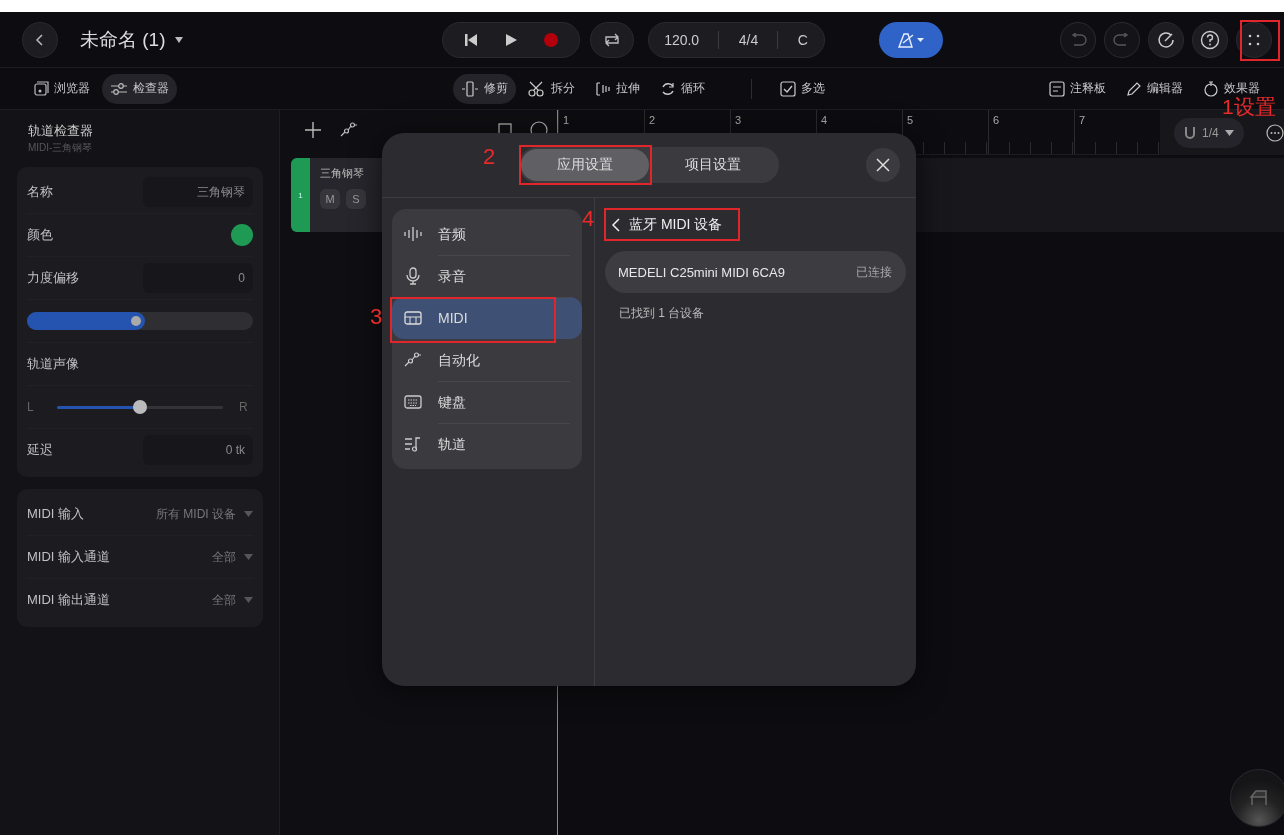 The height and width of the screenshot is (835, 1284). What do you see at coordinates (313, 130) in the screenshot?
I see `add-icon` at bounding box center [313, 130].